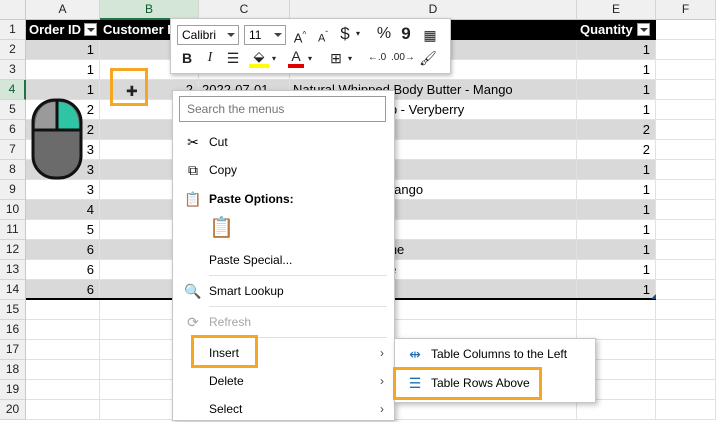  I want to click on comma-style-icon: 9, so click(406, 34).